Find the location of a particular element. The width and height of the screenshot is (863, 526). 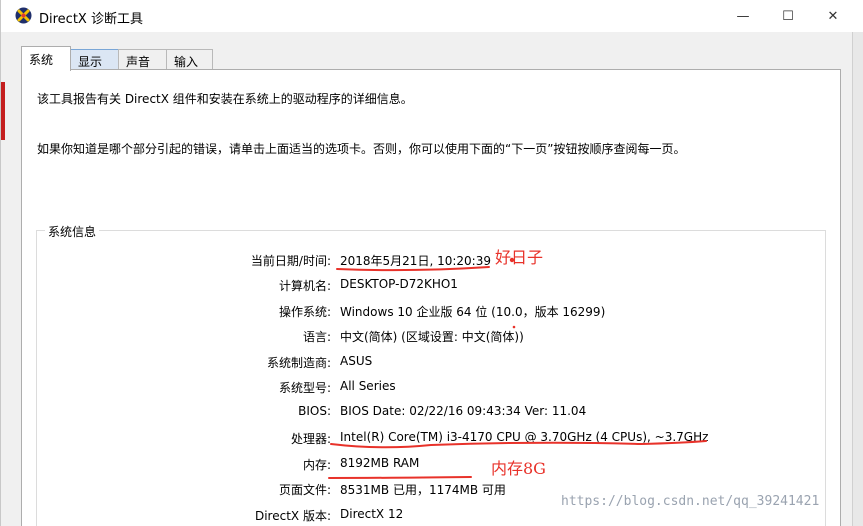

window-title: DirectX 诊断工具 is located at coordinates (91, 19).